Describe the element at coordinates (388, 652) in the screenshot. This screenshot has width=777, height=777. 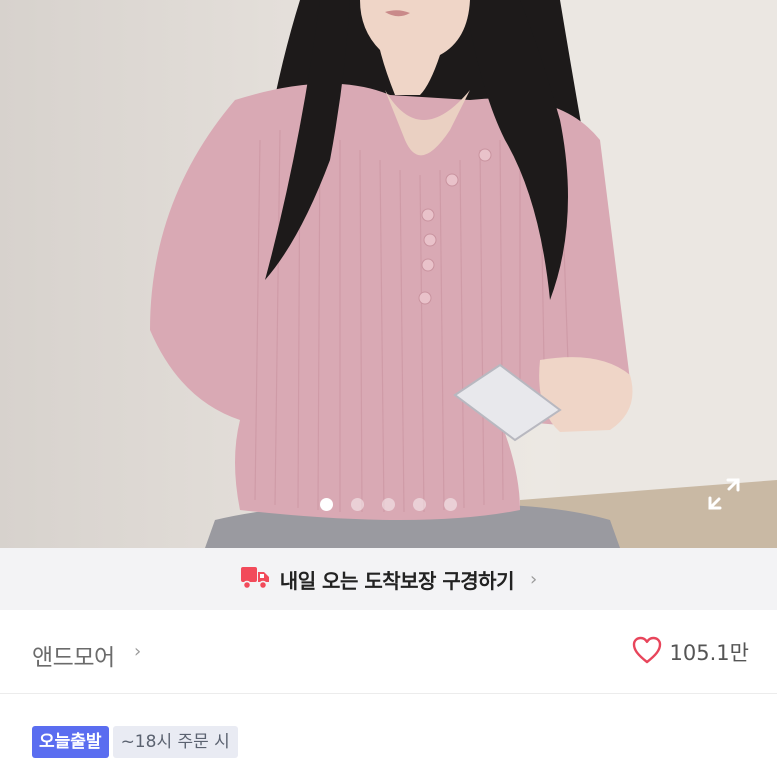
I see `shop-row: 앤드모어 › 105.1만` at that location.